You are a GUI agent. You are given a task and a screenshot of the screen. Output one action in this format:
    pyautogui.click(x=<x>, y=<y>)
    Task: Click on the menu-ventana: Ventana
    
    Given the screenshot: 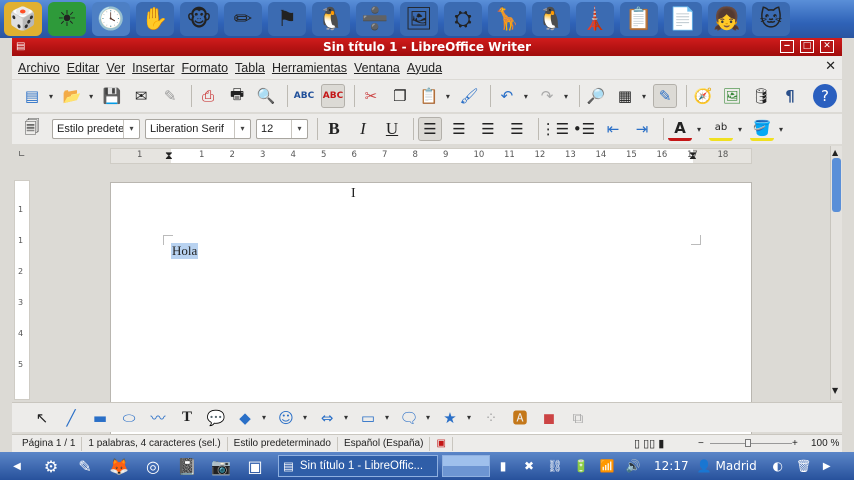 What is the action you would take?
    pyautogui.click(x=380, y=68)
    